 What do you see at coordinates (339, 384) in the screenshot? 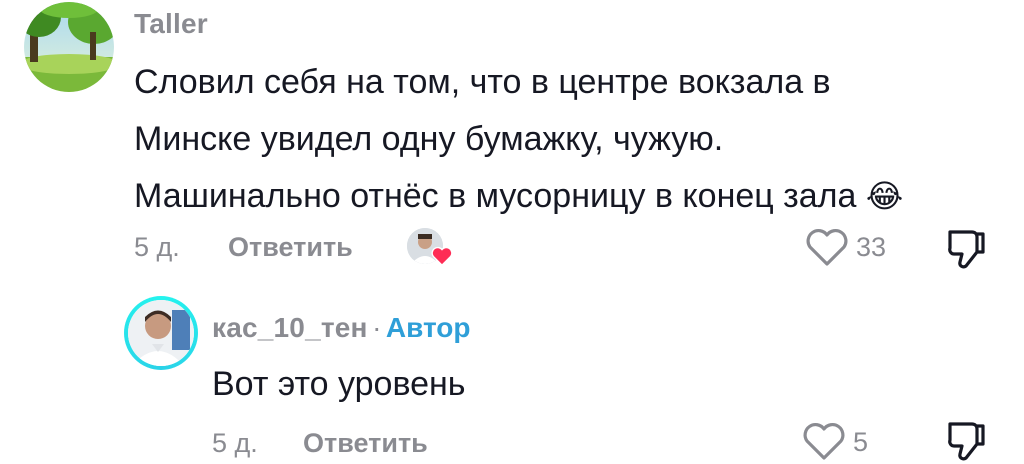
I see `reply-text: Вот это уровень` at bounding box center [339, 384].